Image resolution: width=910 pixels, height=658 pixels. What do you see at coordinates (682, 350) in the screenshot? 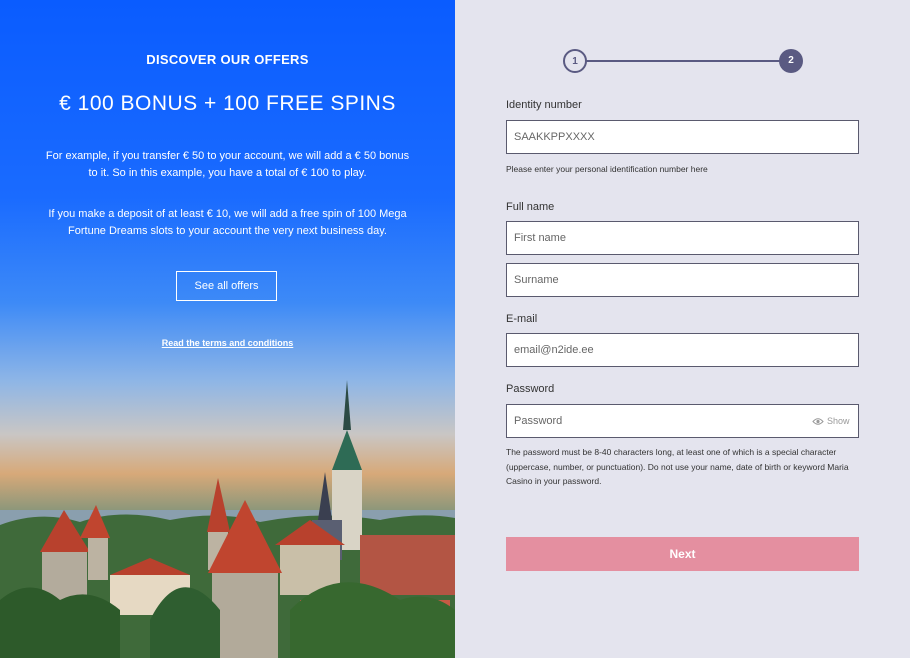
I see `email-input` at bounding box center [682, 350].